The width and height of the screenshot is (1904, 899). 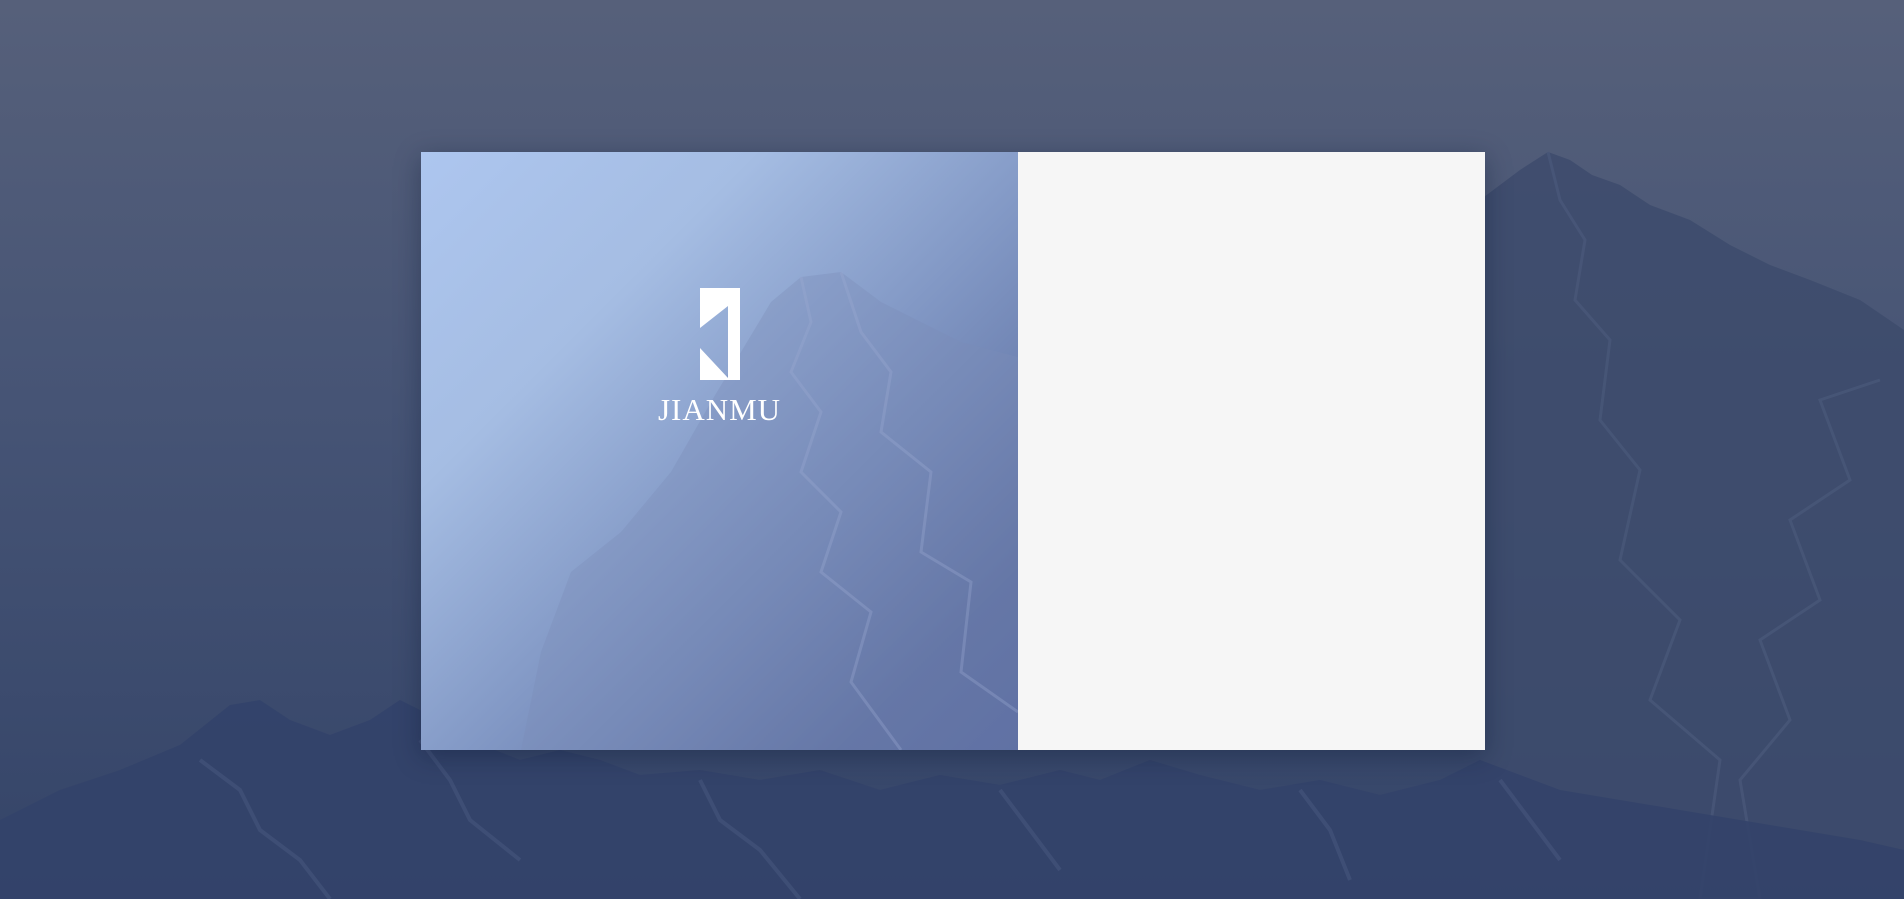 What do you see at coordinates (719, 334) in the screenshot?
I see `jianmu-logo-icon` at bounding box center [719, 334].